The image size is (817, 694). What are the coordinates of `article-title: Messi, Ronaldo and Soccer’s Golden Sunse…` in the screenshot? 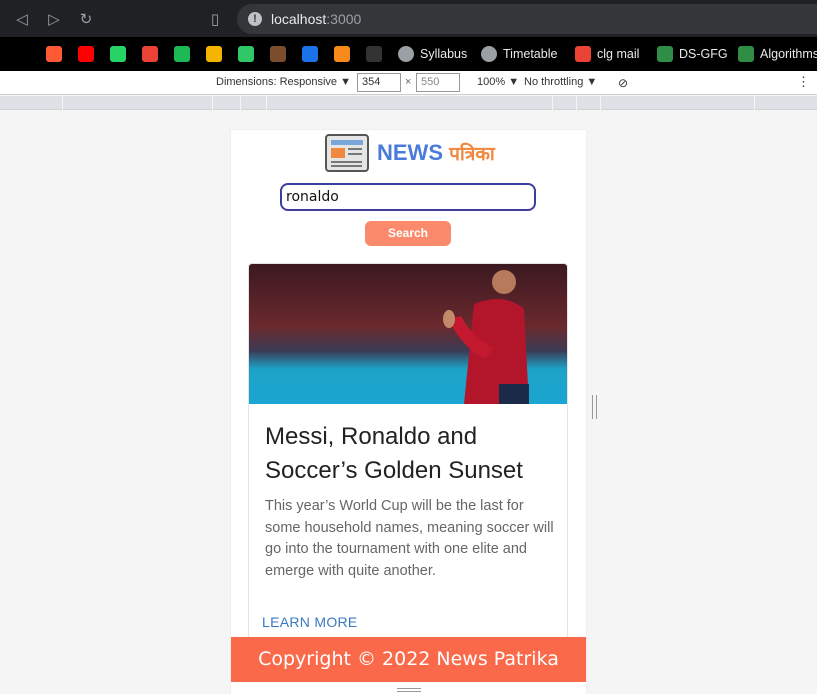 It's located at (394, 453).